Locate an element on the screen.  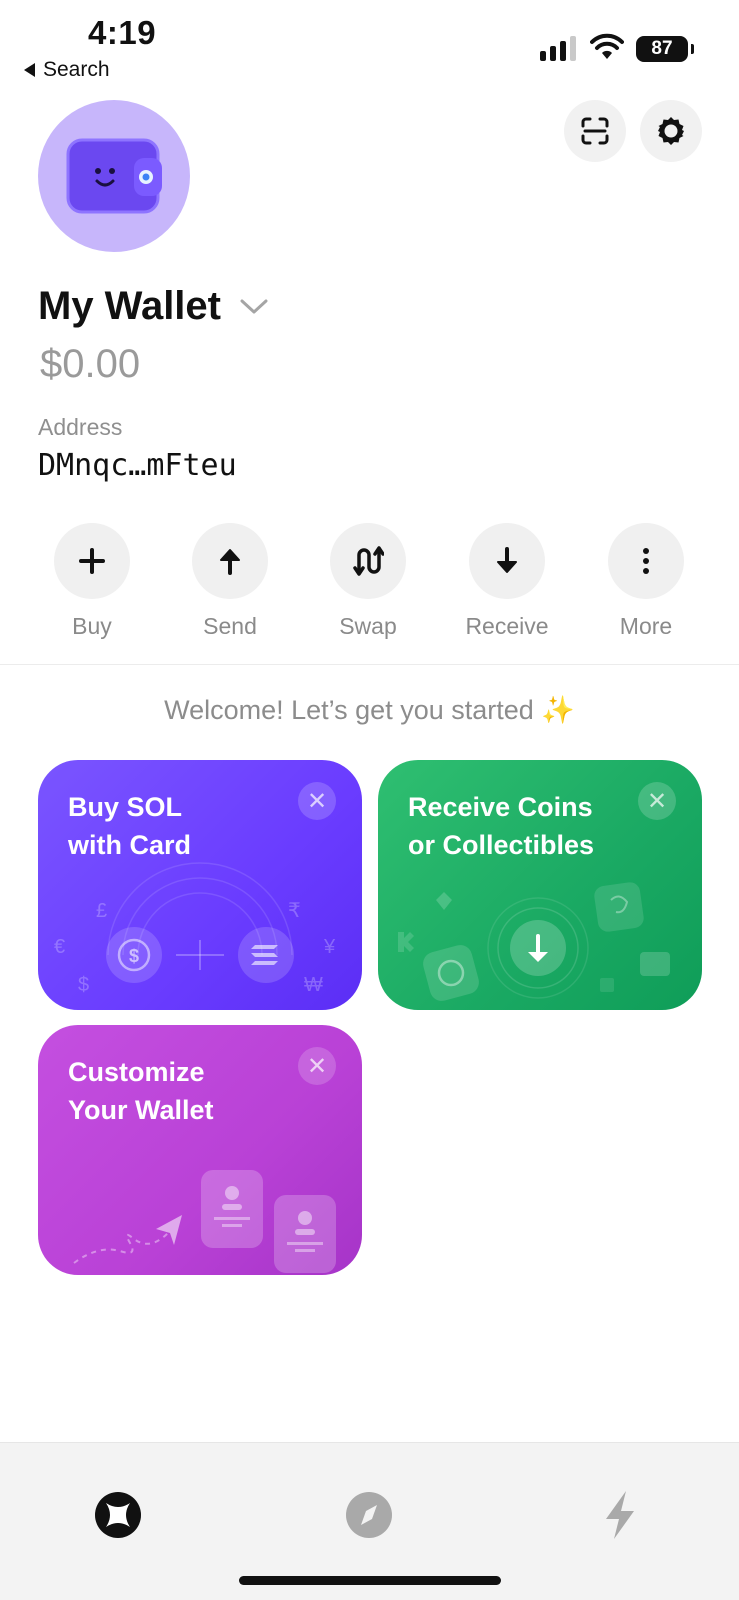
home-indicator is located at coordinates (370, 1580).